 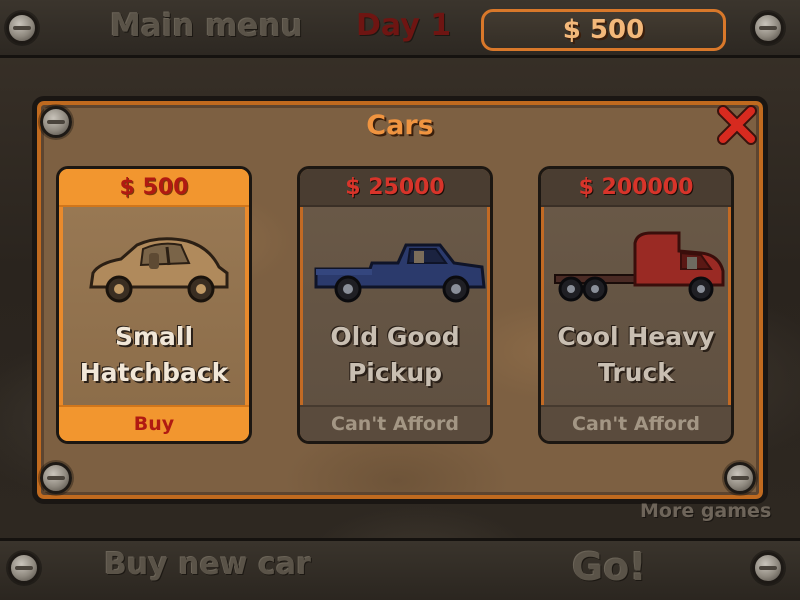 What do you see at coordinates (636, 336) in the screenshot?
I see `car-name-line1: Cool Heavy` at bounding box center [636, 336].